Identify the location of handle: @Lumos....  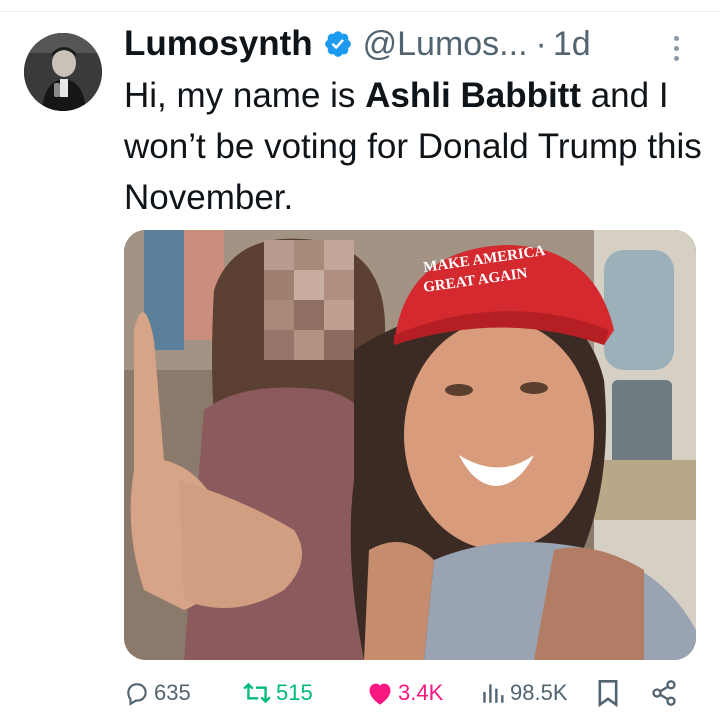
(445, 44).